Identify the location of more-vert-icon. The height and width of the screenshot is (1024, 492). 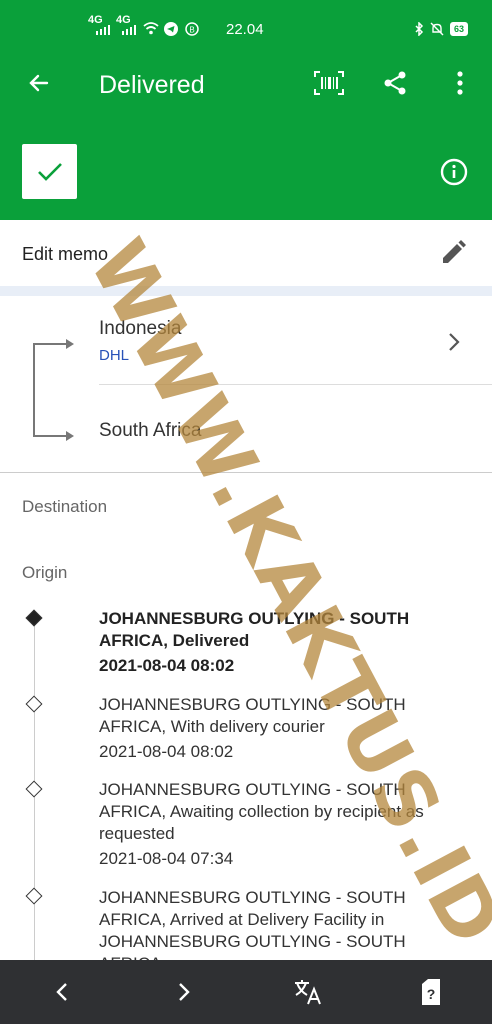
(460, 83).